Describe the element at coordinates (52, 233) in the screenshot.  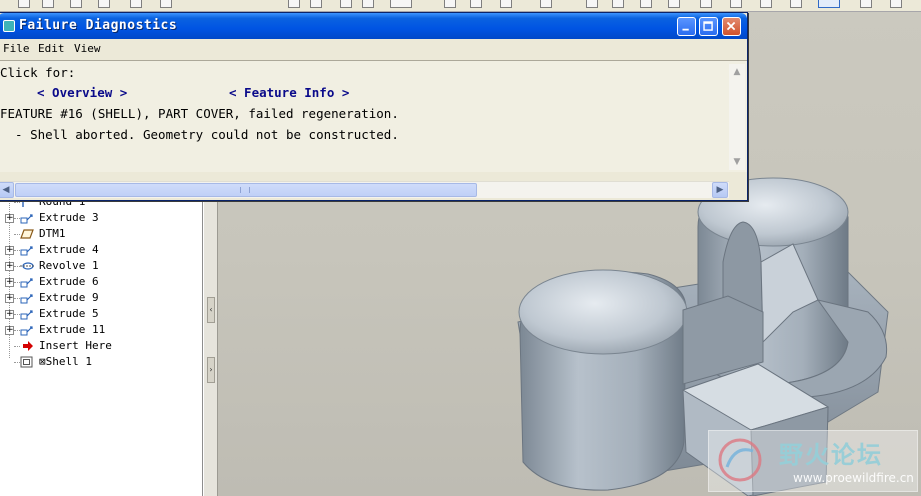
I see `tree-item-label: DTM1` at that location.